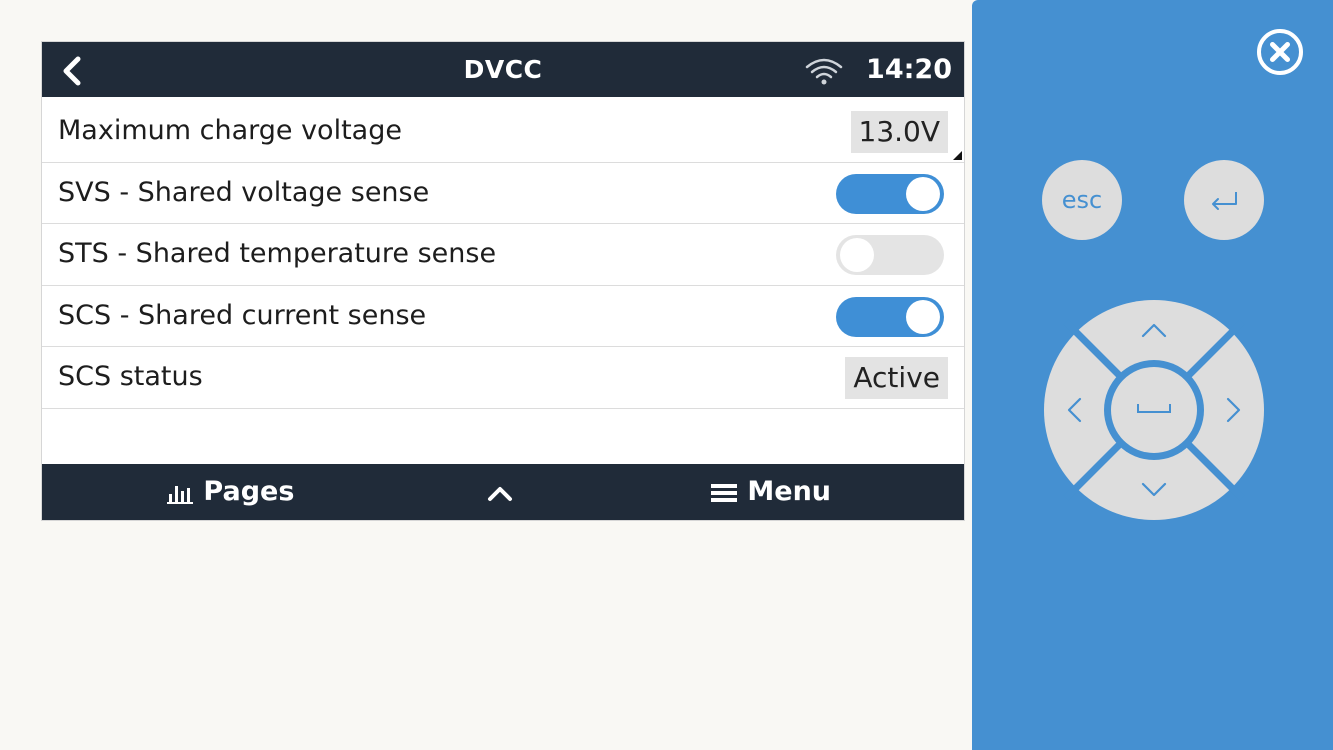 The width and height of the screenshot is (1333, 750). I want to click on dpad-center-button, so click(1154, 410).